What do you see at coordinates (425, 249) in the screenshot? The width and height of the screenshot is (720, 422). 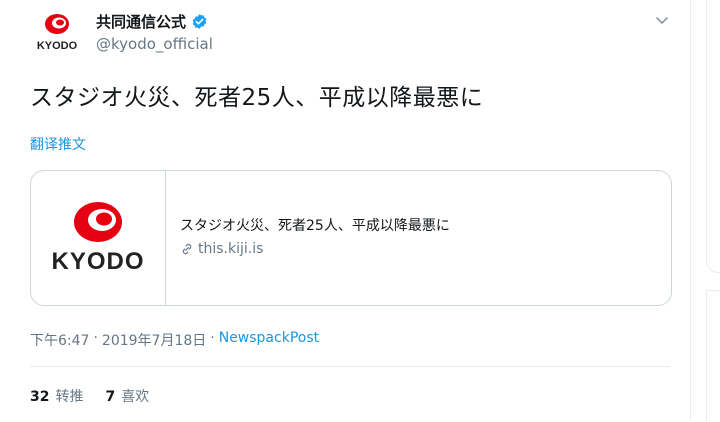 I see `card-domain-row: this.kiji.is` at bounding box center [425, 249].